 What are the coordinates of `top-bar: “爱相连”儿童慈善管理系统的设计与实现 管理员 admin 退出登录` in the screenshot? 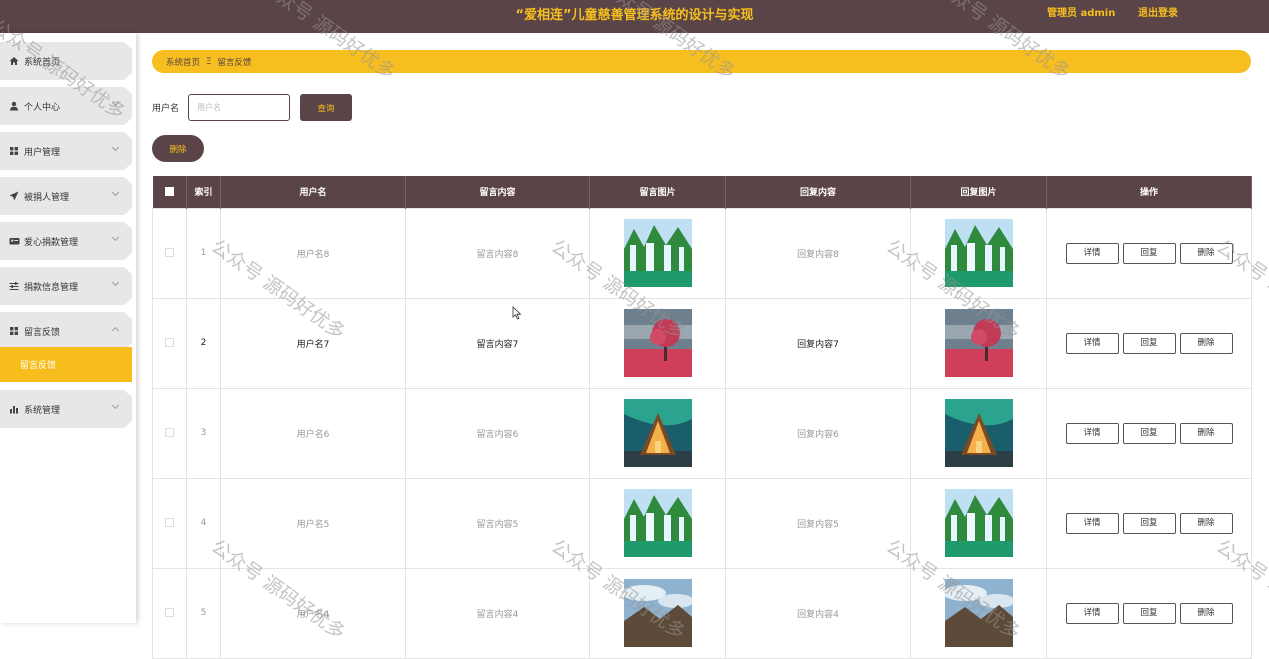 It's located at (634, 16).